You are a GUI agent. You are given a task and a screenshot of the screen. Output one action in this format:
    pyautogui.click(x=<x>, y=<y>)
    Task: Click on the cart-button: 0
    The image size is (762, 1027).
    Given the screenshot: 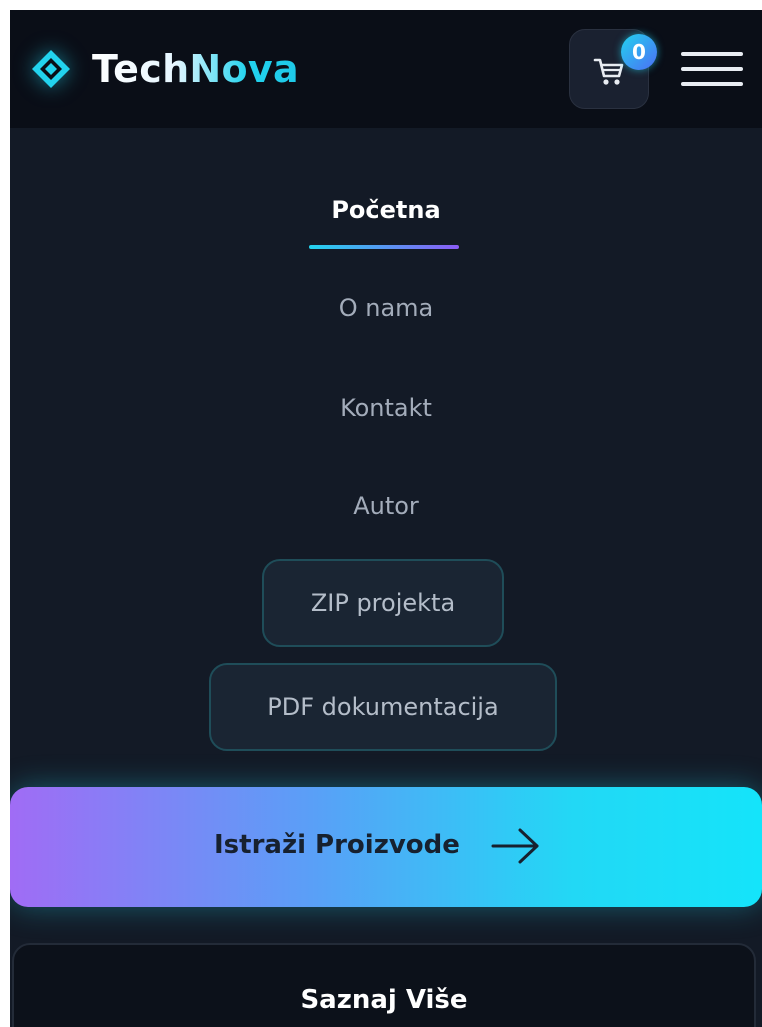 What is the action you would take?
    pyautogui.click(x=613, y=69)
    